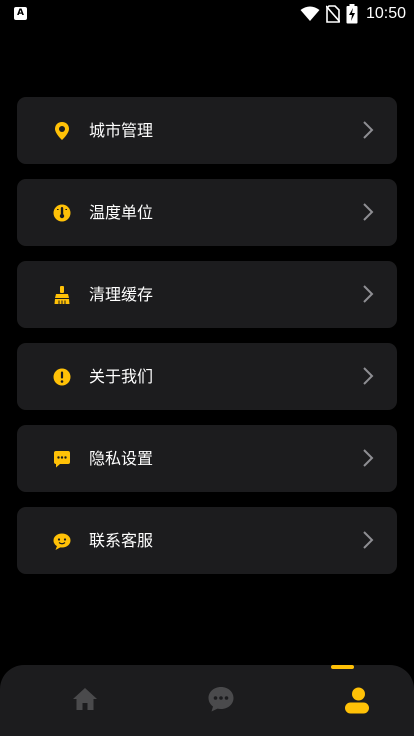 This screenshot has height=736, width=414. Describe the element at coordinates (332, 14) in the screenshot. I see `no-sim-icon` at that location.